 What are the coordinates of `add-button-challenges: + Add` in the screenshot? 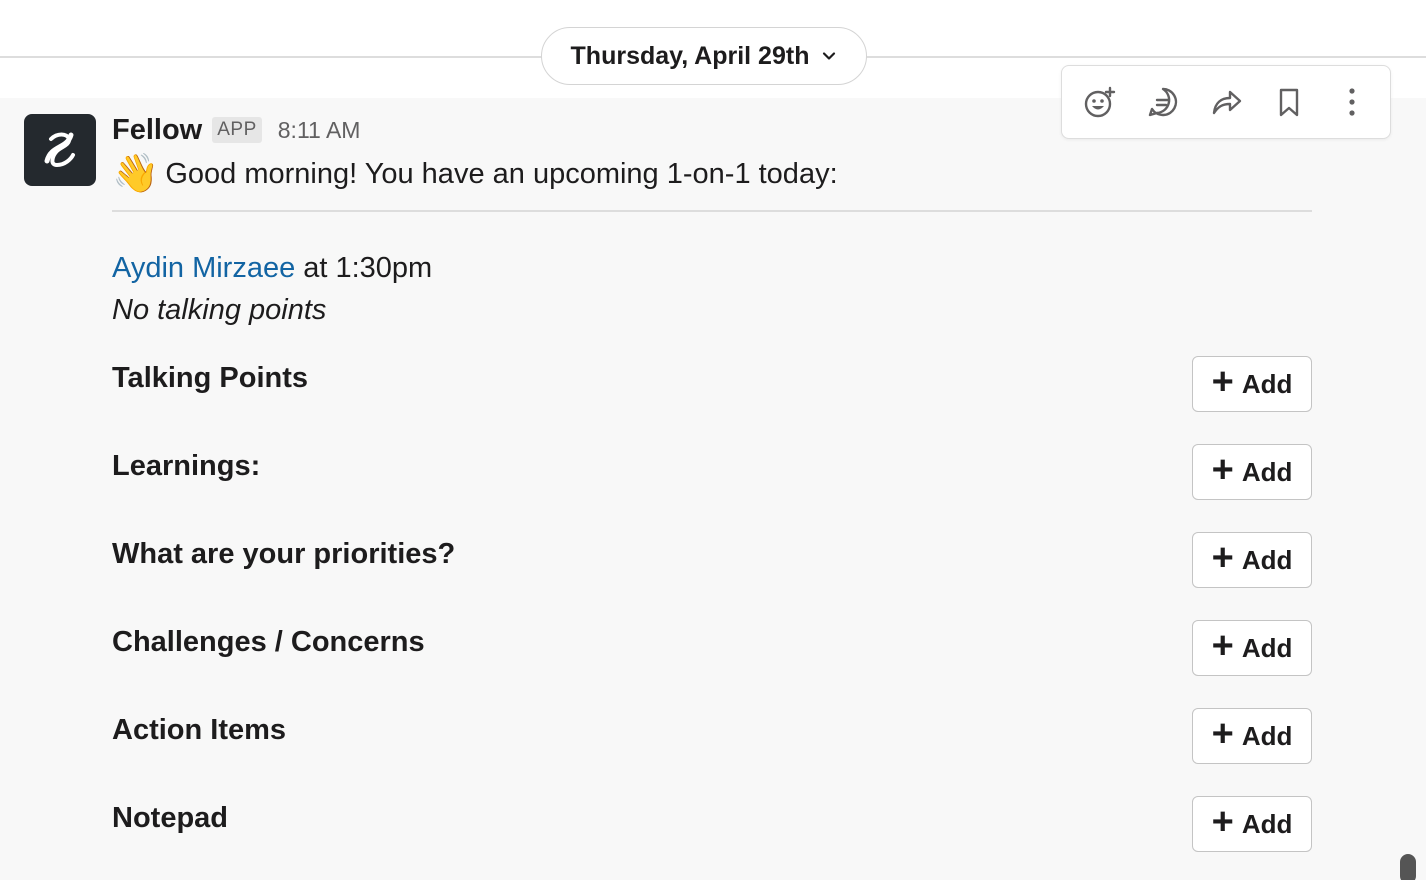 It's located at (1252, 648).